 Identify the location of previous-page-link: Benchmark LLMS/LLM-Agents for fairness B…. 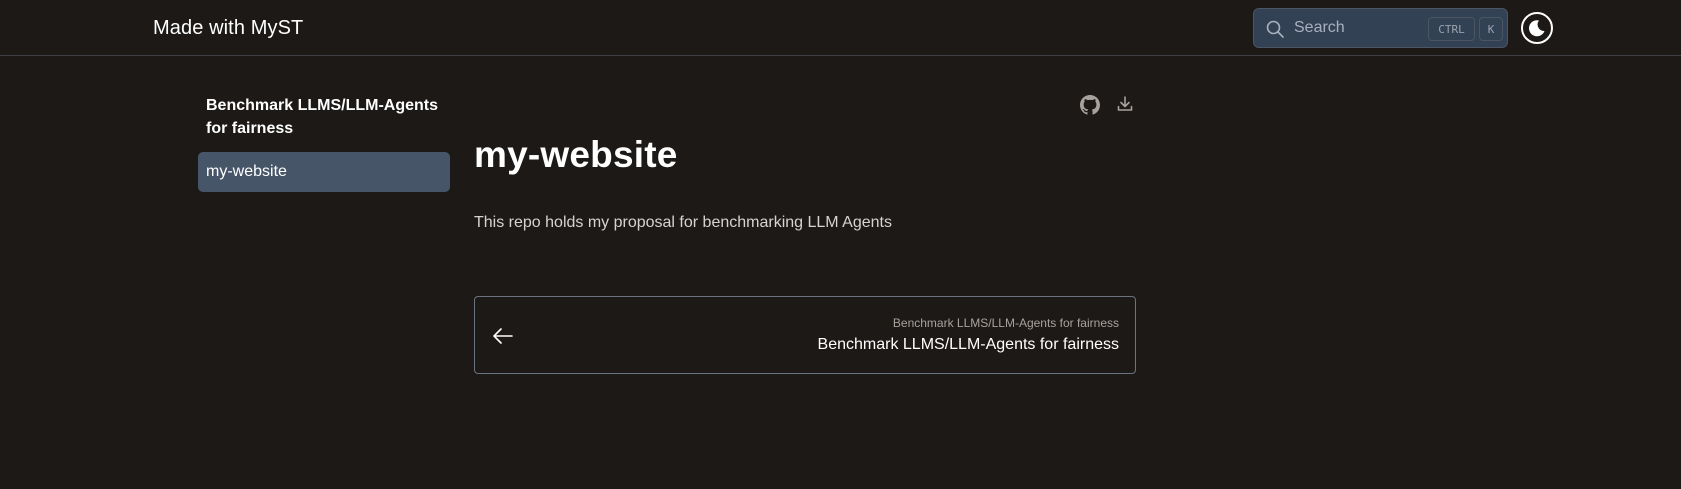
(805, 335).